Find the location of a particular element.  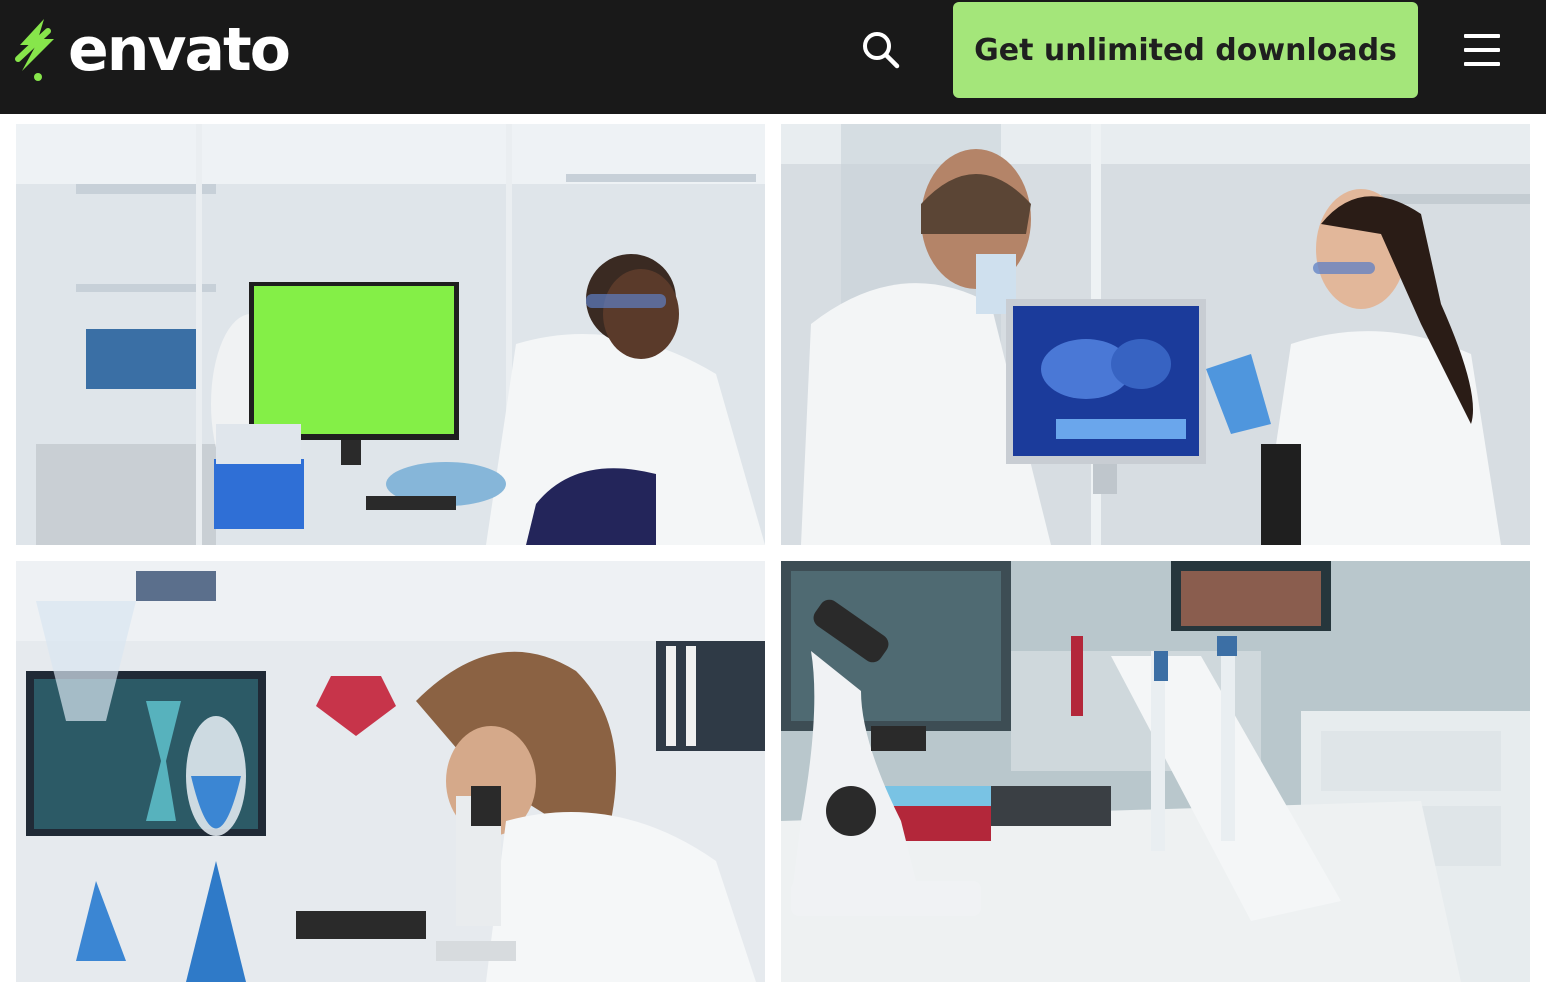

menu-button is located at coordinates (1482, 50).